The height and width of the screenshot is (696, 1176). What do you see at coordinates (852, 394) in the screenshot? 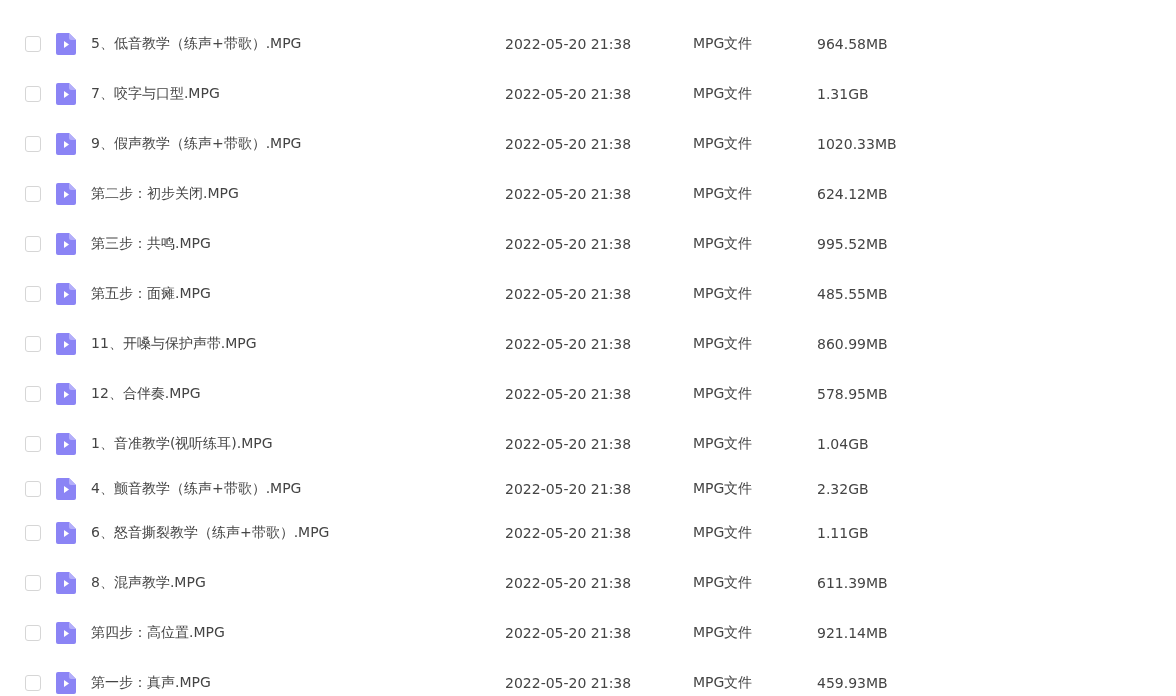
I see `file-size: 578.95MB` at bounding box center [852, 394].